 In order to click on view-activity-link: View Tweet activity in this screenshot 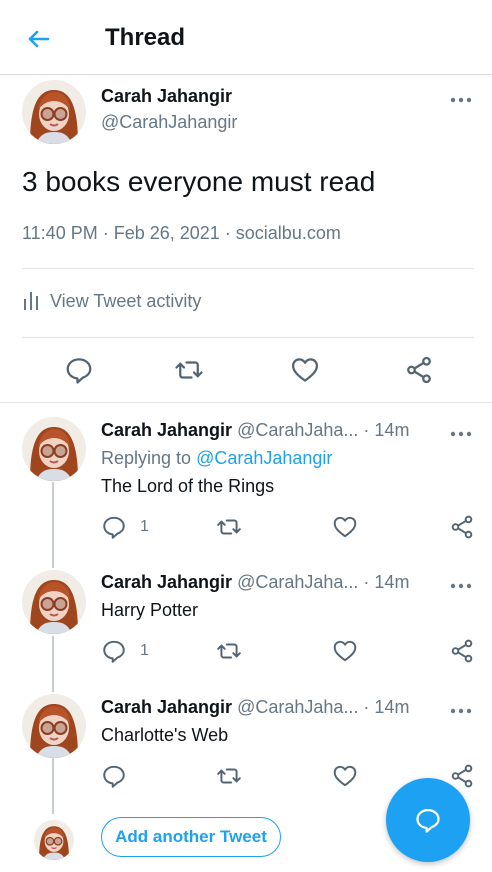, I will do `click(111, 302)`.